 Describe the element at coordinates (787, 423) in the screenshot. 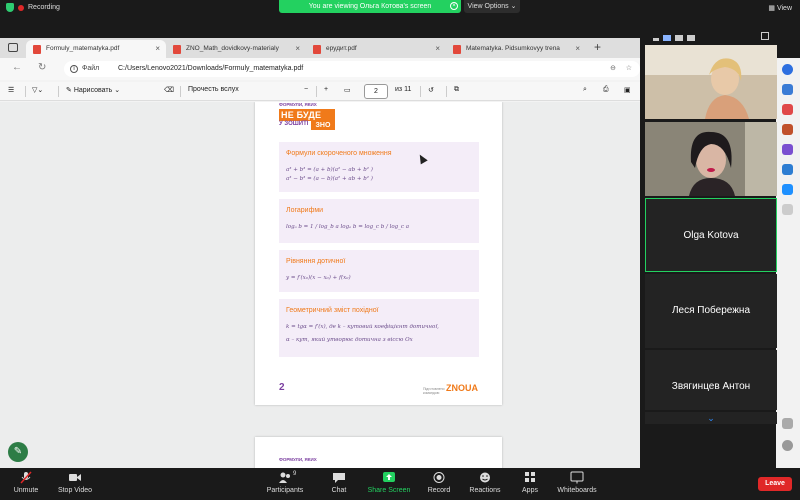

I see `sidebar-layout-icon` at that location.